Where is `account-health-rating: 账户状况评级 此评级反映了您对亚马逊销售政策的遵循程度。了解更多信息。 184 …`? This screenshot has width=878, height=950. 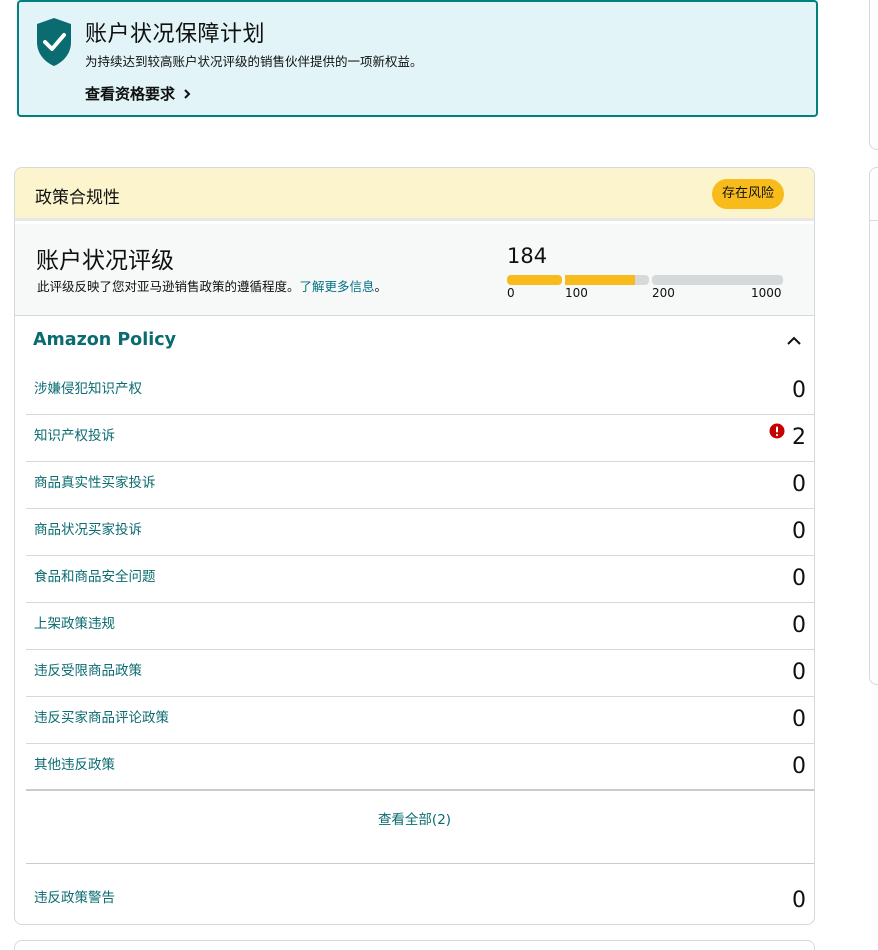
account-health-rating: 账户状况评级 此评级反映了您对亚马逊销售政策的遵循程度。了解更多信息。 184 … is located at coordinates (414, 270).